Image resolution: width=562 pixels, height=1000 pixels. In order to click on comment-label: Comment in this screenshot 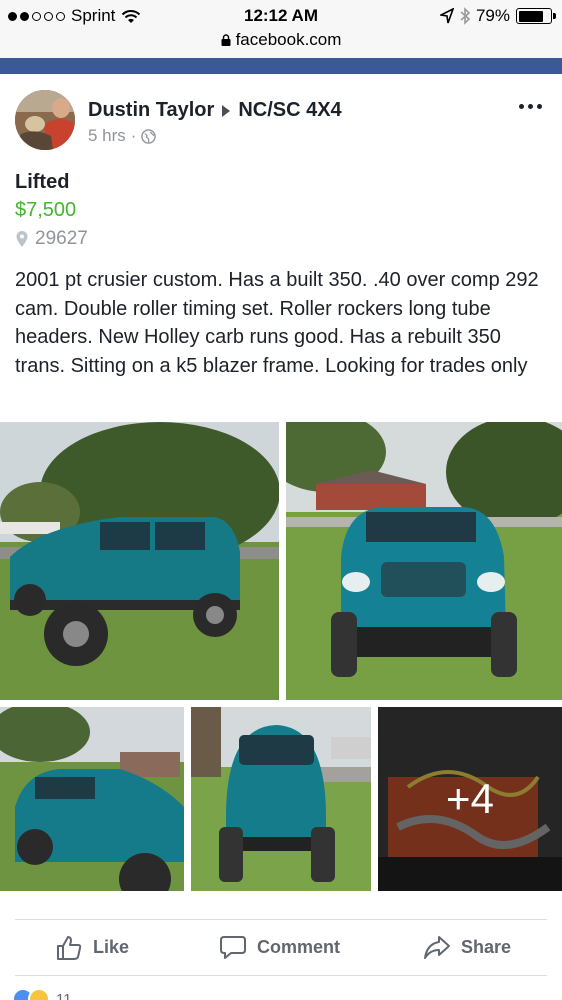, I will do `click(299, 946)`.